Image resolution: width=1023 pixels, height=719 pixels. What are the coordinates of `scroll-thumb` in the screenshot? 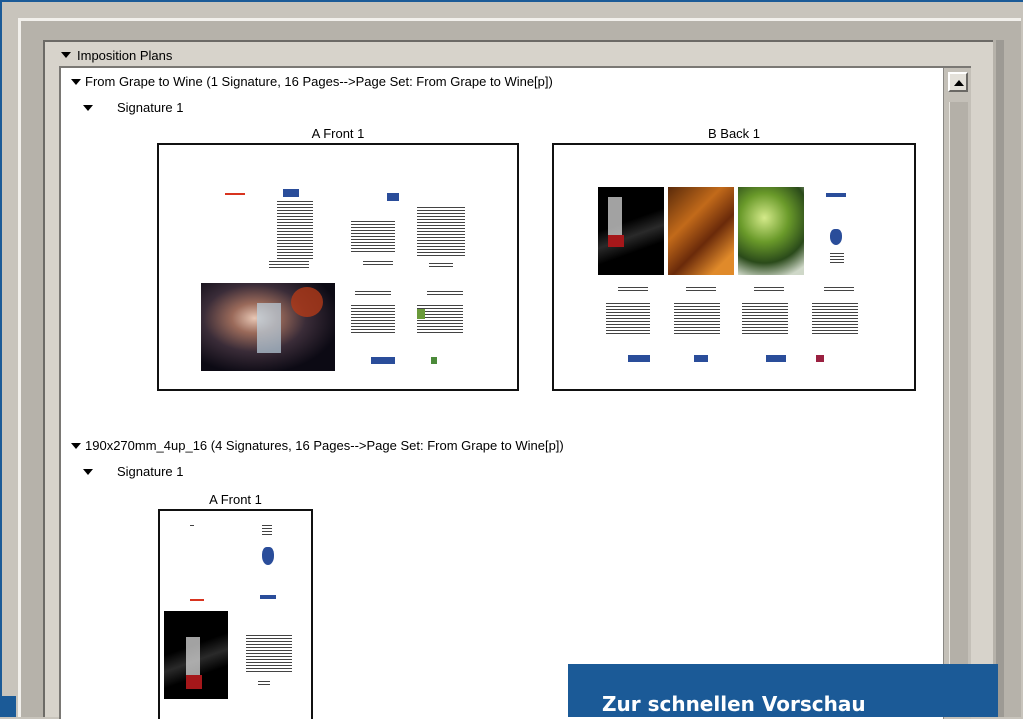 It's located at (958, 392).